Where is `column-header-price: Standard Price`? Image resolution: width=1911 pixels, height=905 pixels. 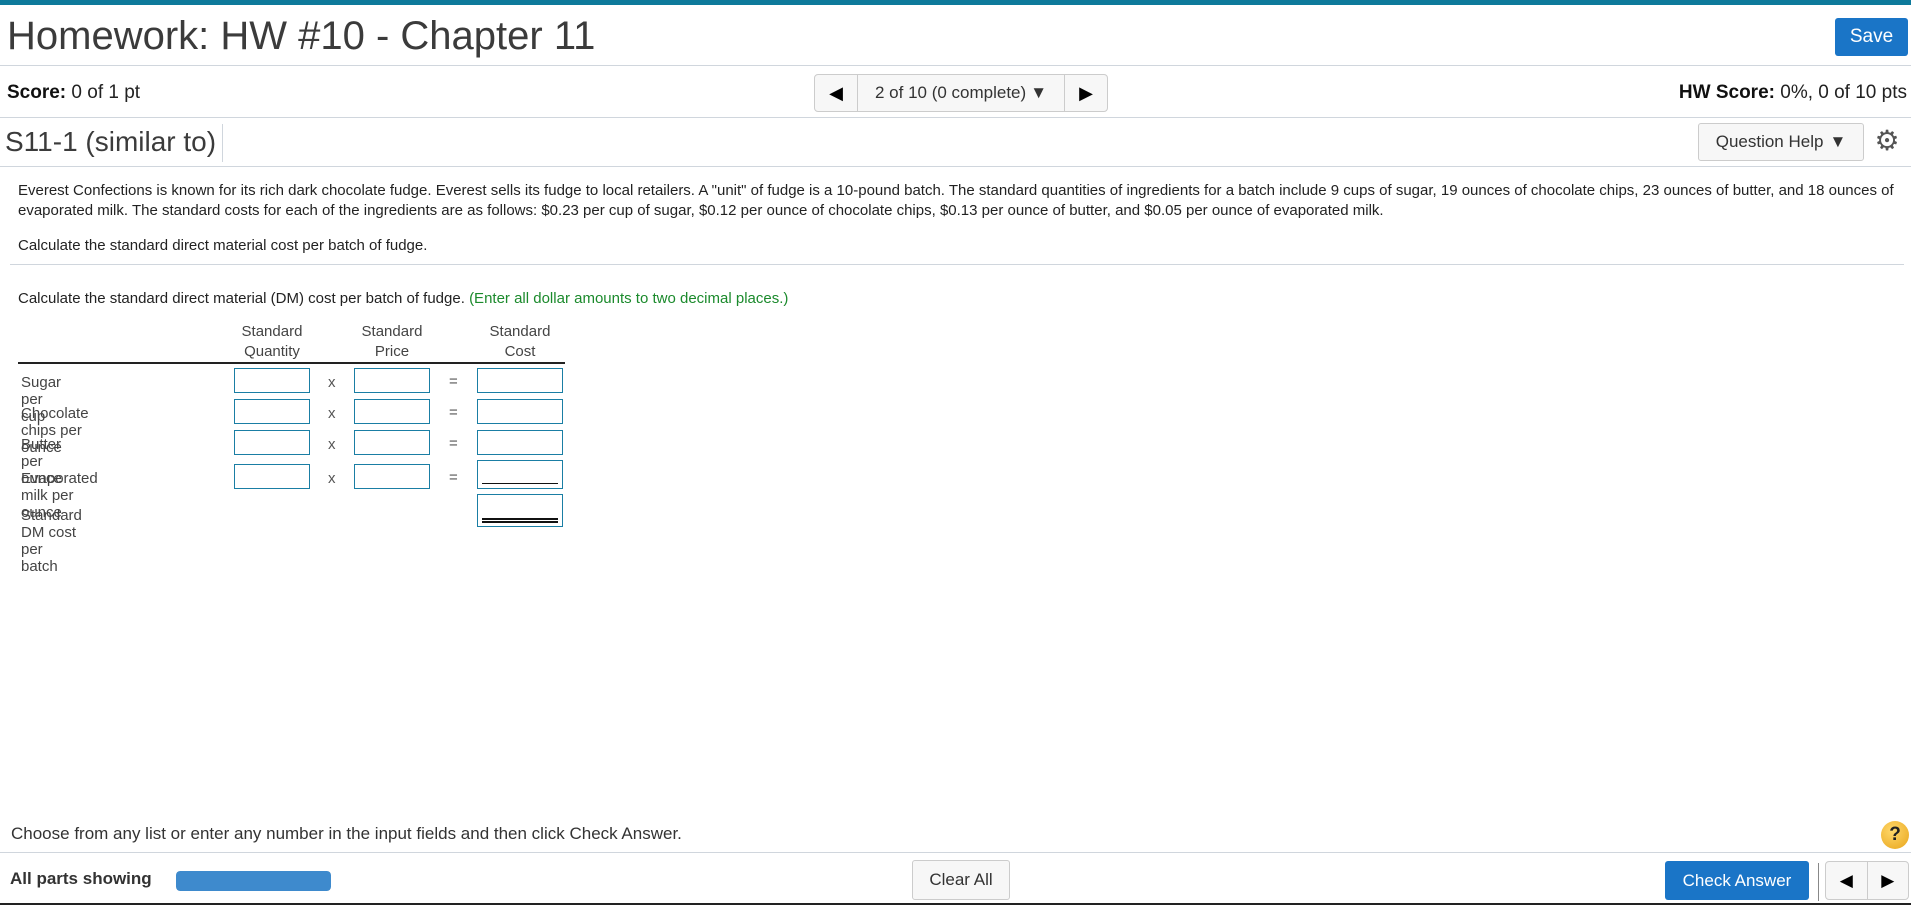
column-header-price: Standard Price is located at coordinates (392, 342).